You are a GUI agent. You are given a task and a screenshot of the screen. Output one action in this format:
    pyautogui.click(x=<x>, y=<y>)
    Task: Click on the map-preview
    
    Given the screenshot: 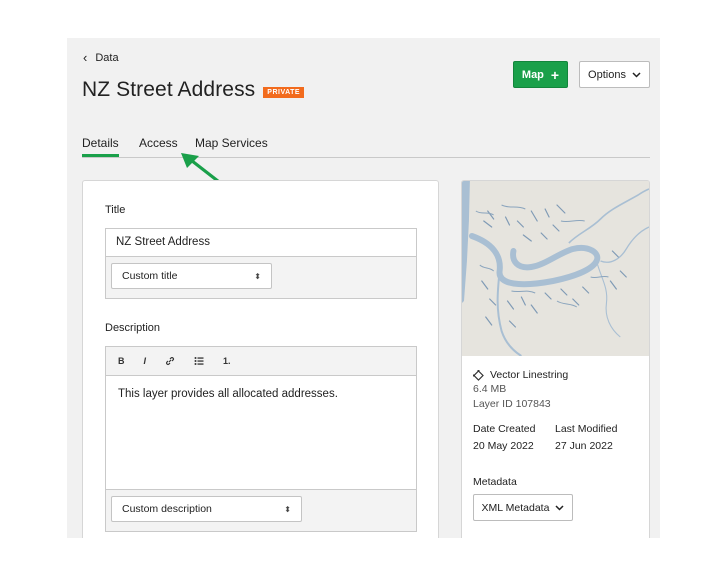 What is the action you would take?
    pyautogui.click(x=555, y=268)
    